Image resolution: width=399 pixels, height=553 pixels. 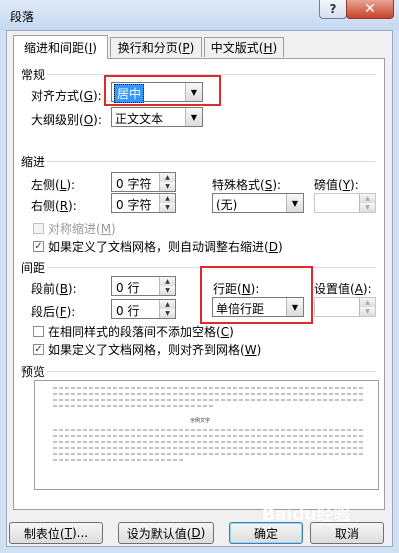 What do you see at coordinates (143, 182) in the screenshot?
I see `left-indent-spinner: 0 字符 ▲ ▼` at bounding box center [143, 182].